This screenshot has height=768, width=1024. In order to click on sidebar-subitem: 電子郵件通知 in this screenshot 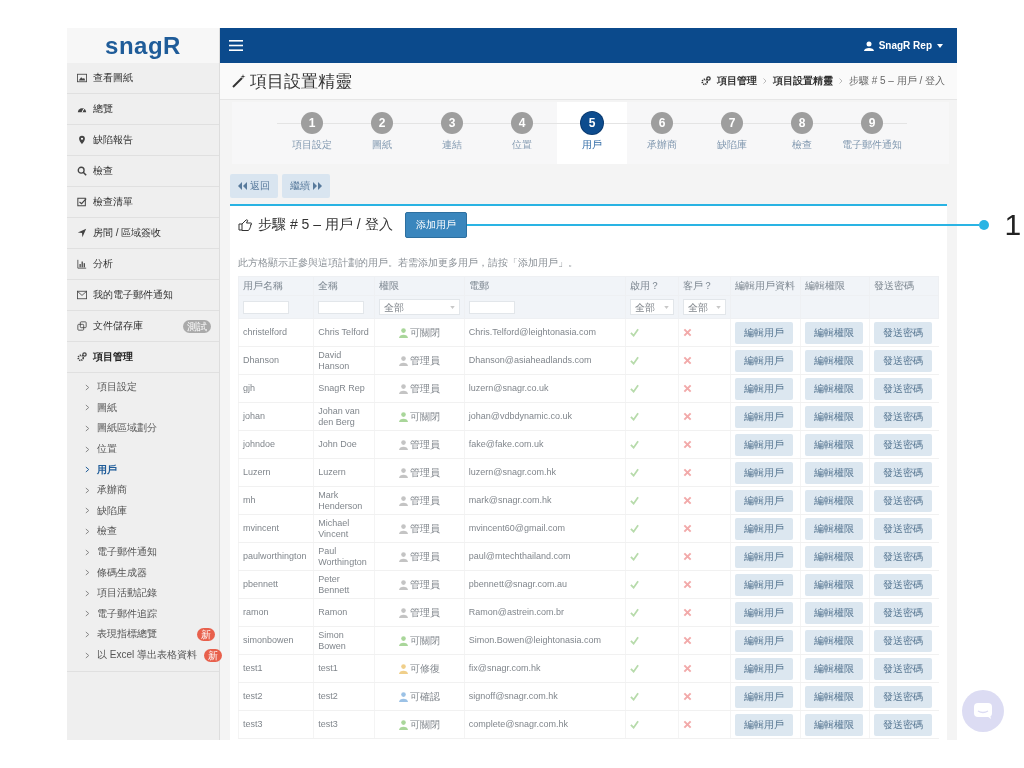, I will do `click(143, 552)`.